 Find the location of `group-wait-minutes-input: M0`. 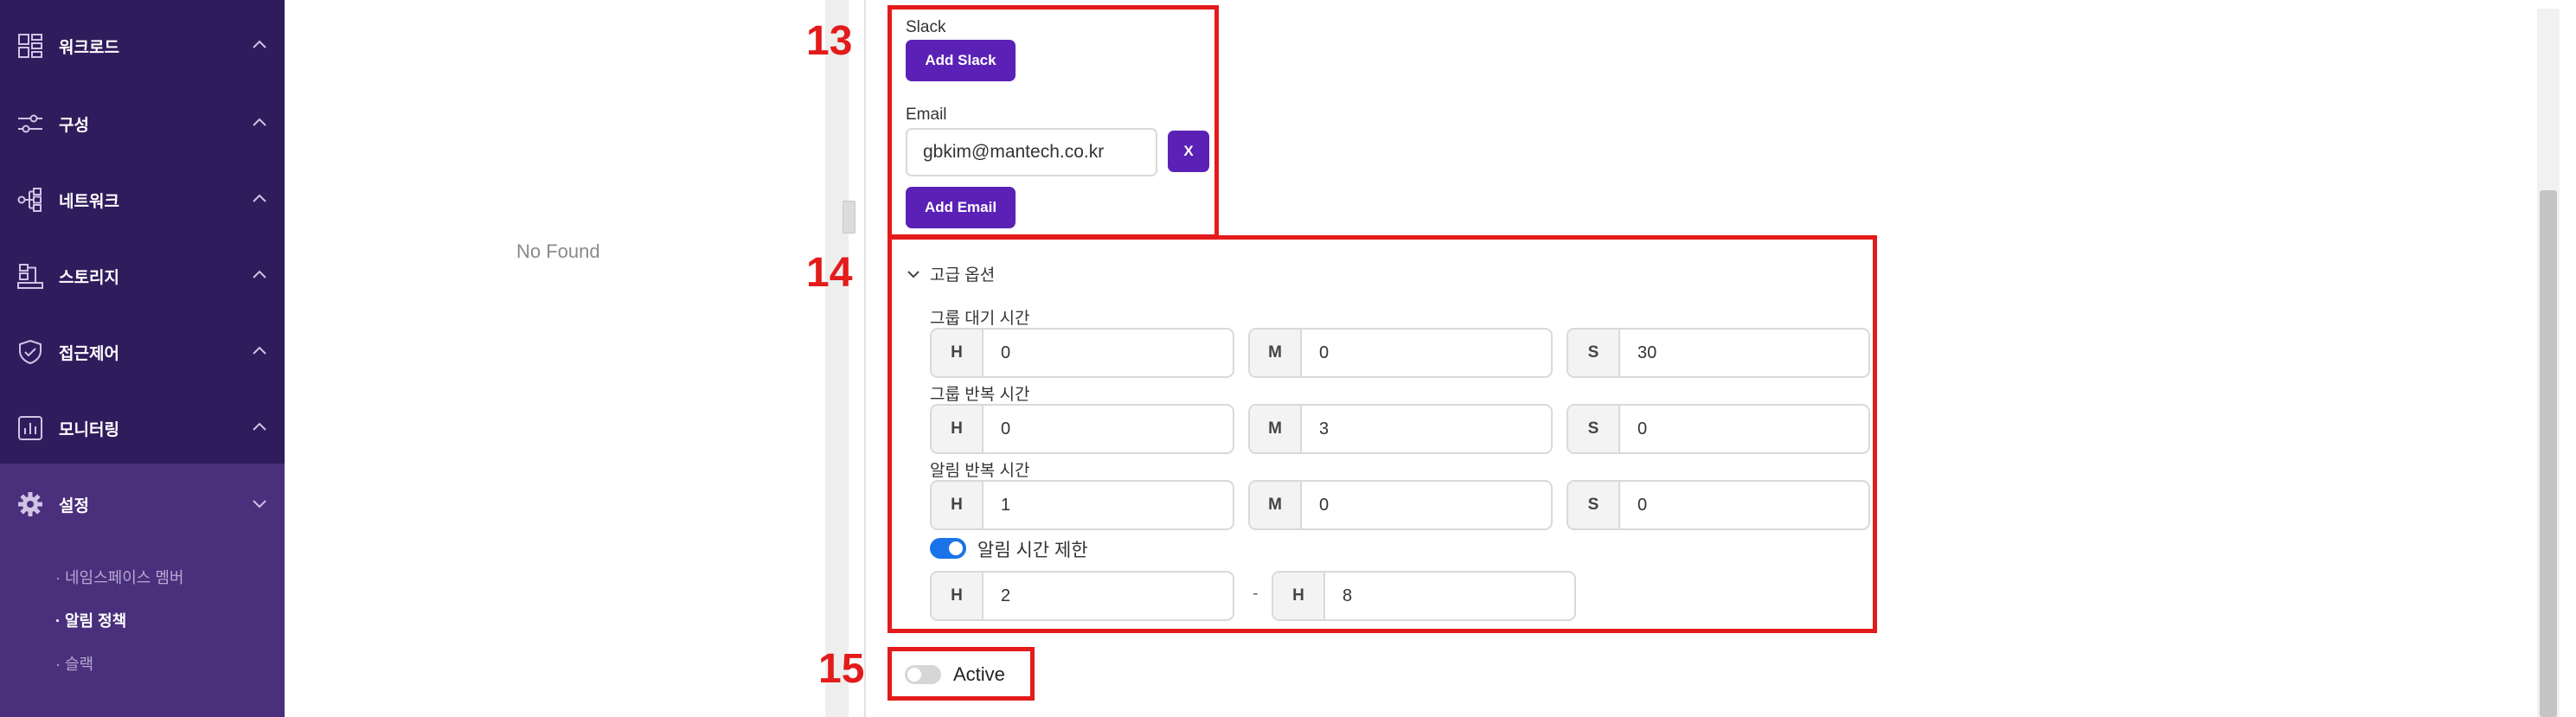

group-wait-minutes-input: M0 is located at coordinates (1400, 353).